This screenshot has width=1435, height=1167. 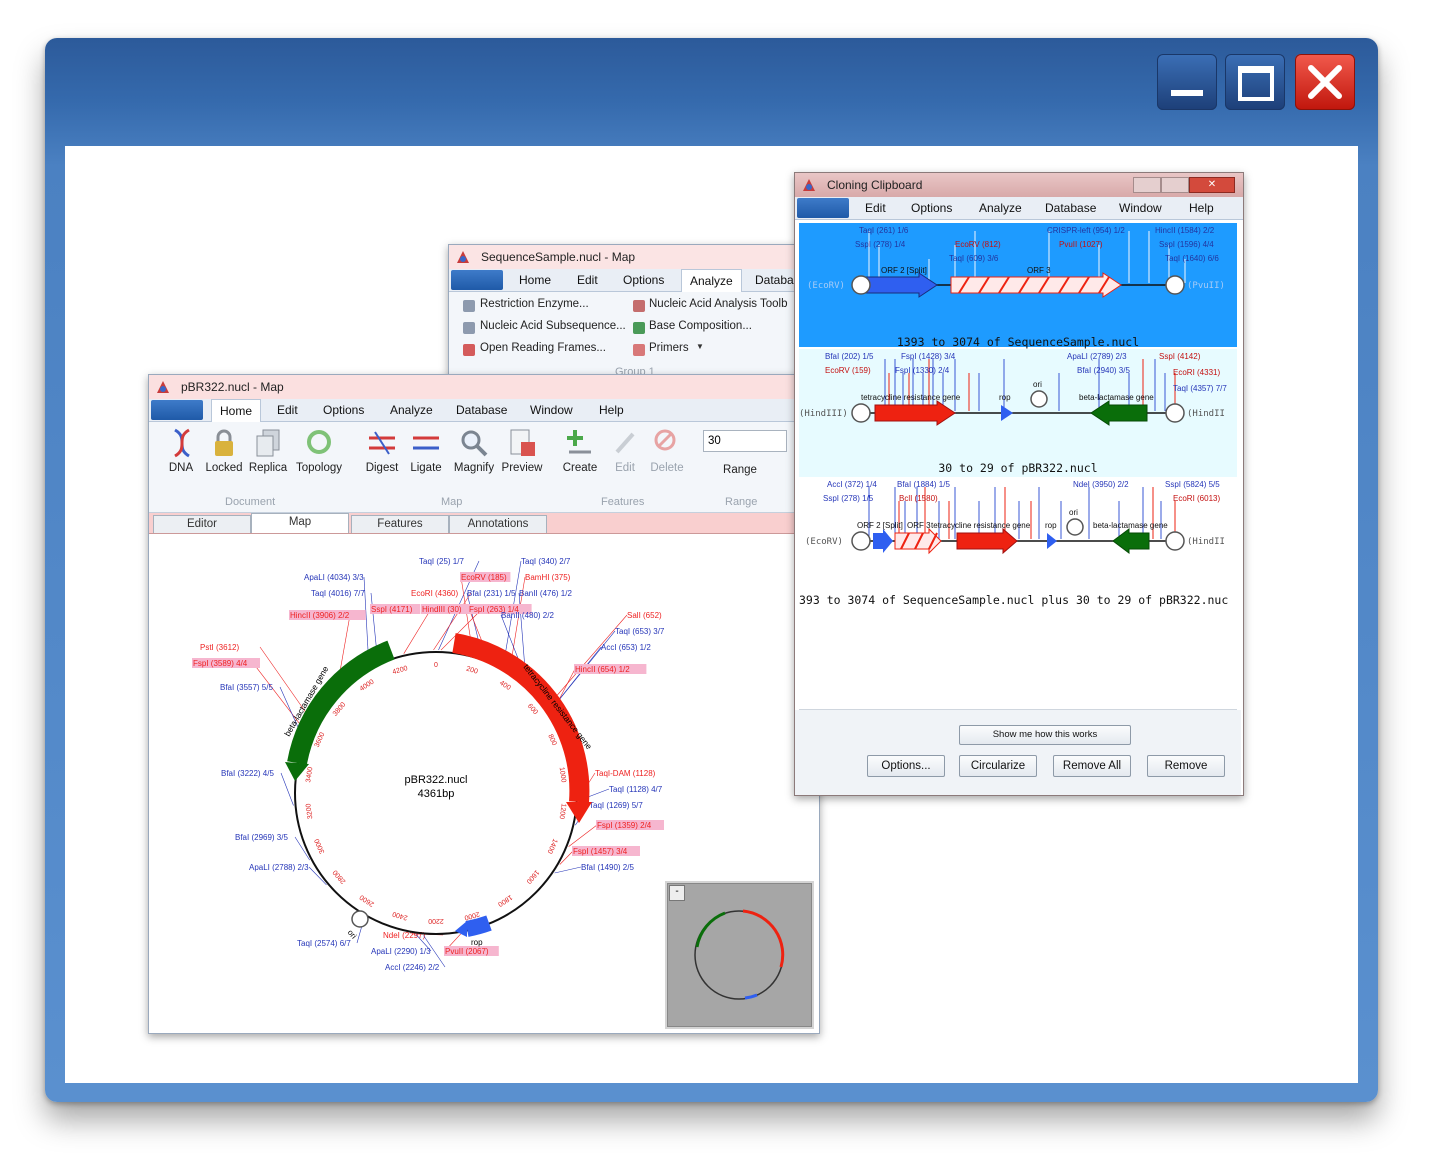 I want to click on row2-enzyme-label: FspI (1330) 2/4, so click(x=922, y=370).